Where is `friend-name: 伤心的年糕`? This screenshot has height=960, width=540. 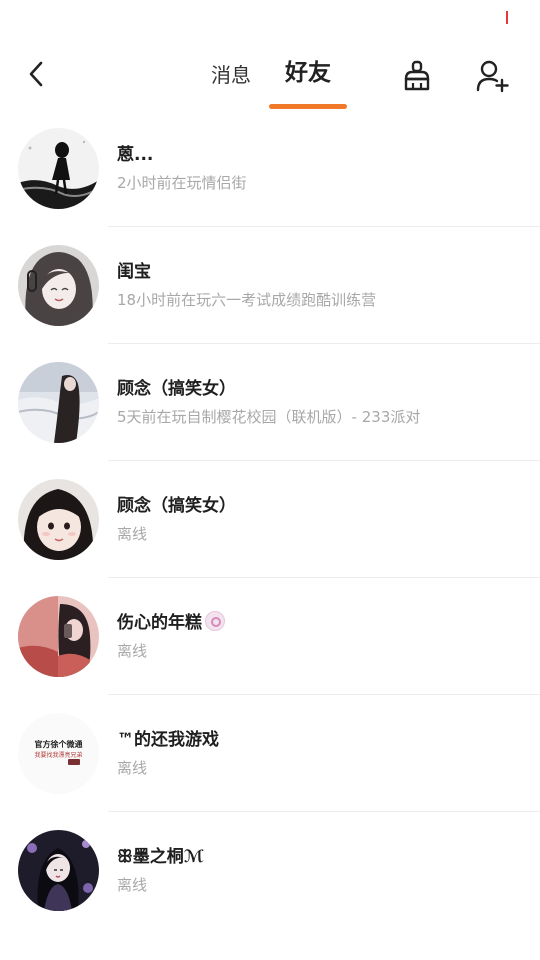
friend-name: 伤心的年糕 is located at coordinates (171, 620).